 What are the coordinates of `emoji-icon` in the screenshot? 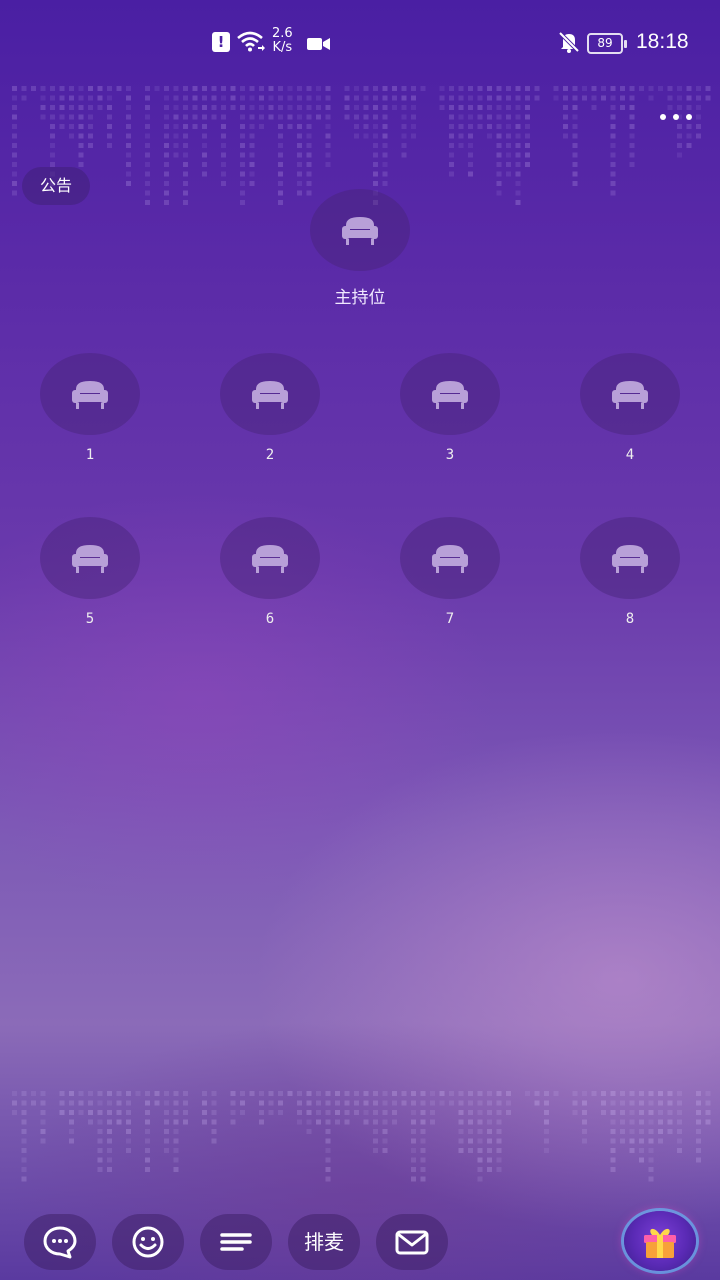 It's located at (148, 1242).